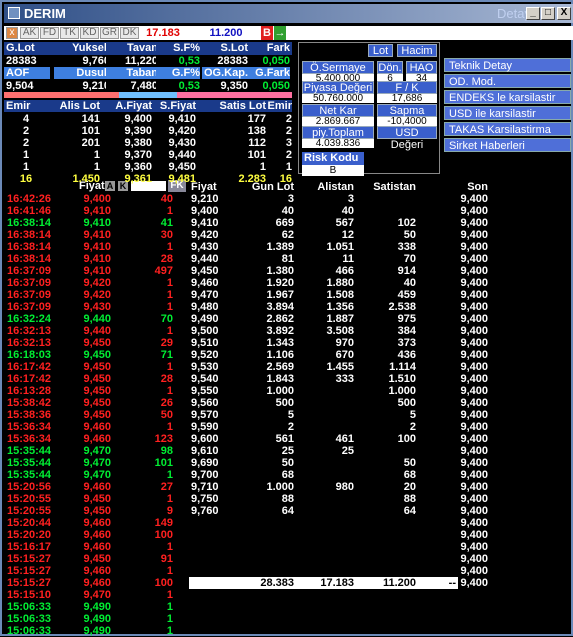 The image size is (573, 637). Describe the element at coordinates (399, 583) in the screenshot. I see `total-satistan: 11.200` at that location.